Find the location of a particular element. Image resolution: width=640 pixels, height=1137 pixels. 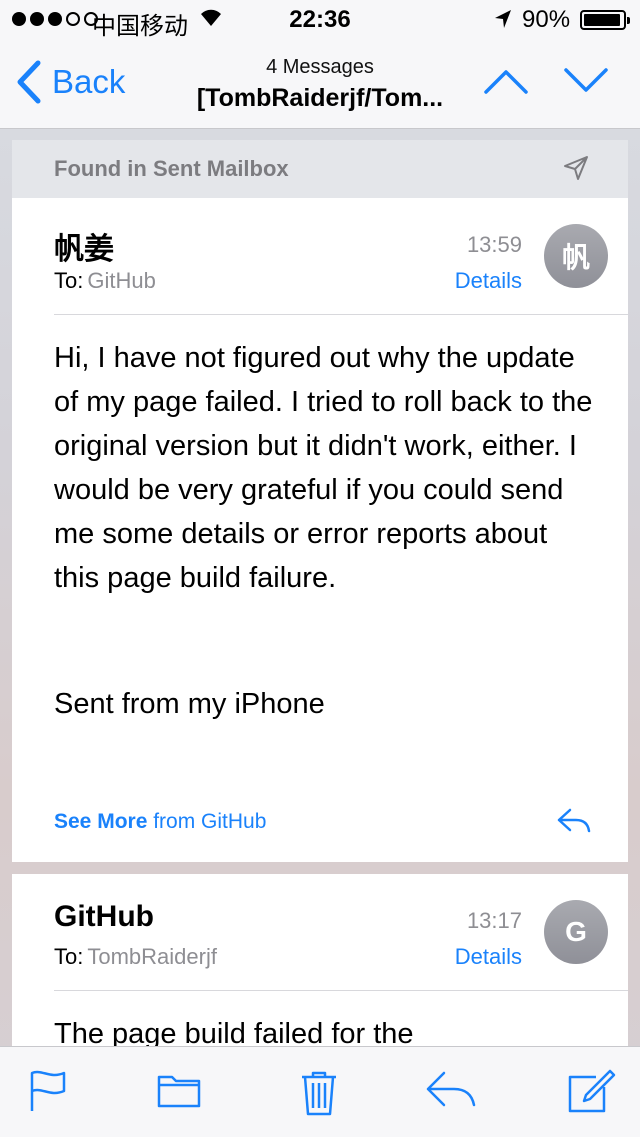

paper-plane-icon is located at coordinates (576, 170).